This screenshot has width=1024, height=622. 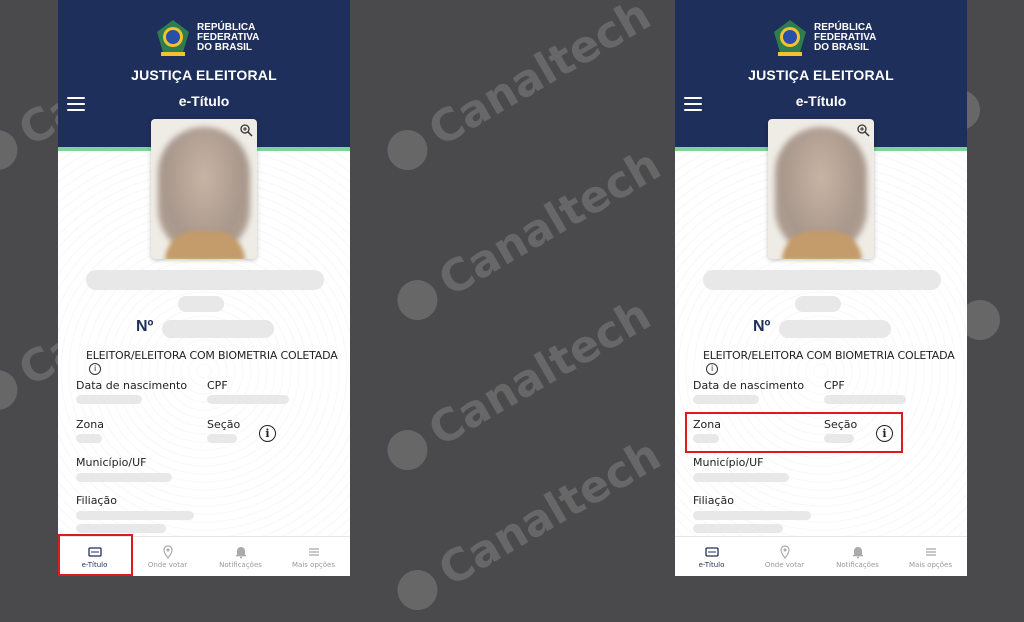 I want to click on highlight-box-e-titulo, so click(x=95, y=555).